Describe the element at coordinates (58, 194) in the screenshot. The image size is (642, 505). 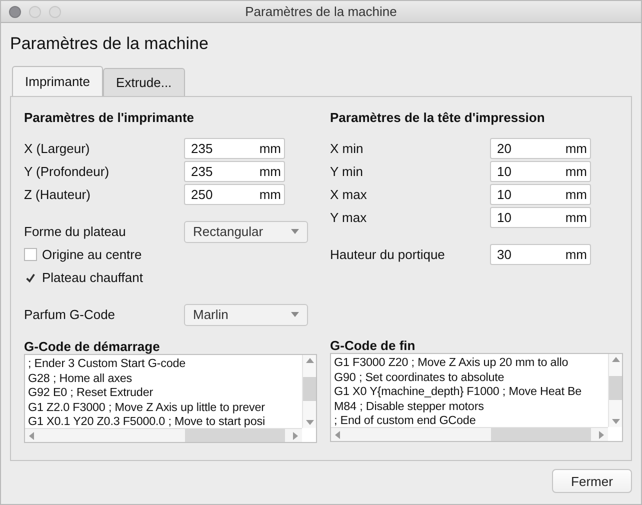
I see `field-label: Z (Hauteur)` at that location.